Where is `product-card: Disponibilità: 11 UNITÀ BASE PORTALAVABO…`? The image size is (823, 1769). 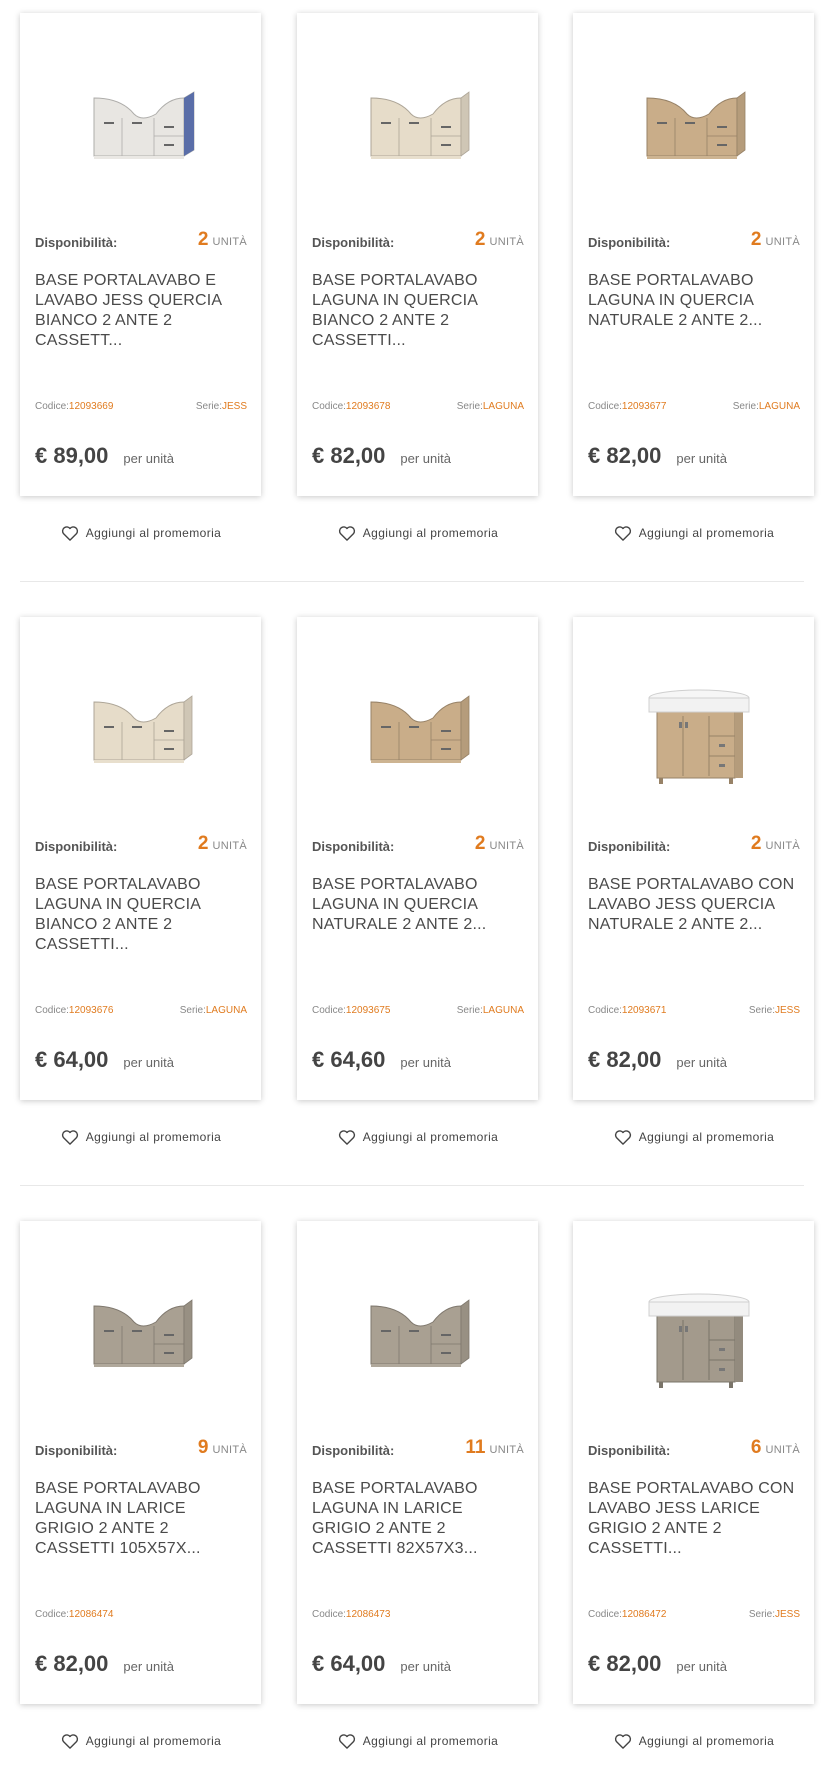 product-card: Disponibilità: 11 UNITÀ BASE PORTALAVABO… is located at coordinates (417, 1462).